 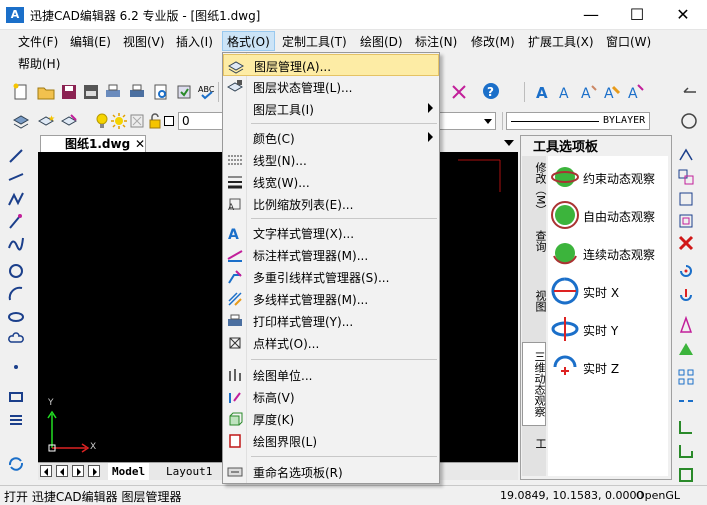 What do you see at coordinates (16, 199) in the screenshot?
I see `polyline-icon` at bounding box center [16, 199].